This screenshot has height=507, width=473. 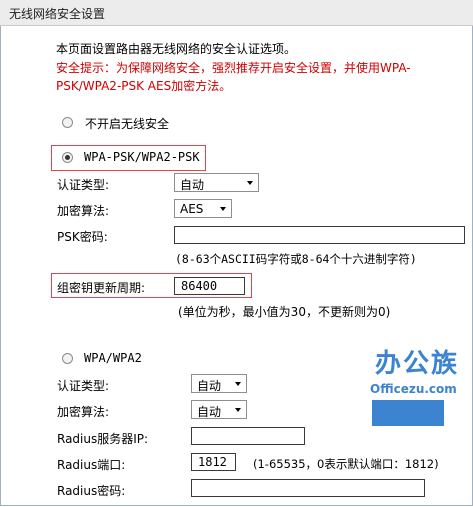 I want to click on wpa-psk-label: WPA-PSK/WPA2-PSK, so click(x=142, y=157).